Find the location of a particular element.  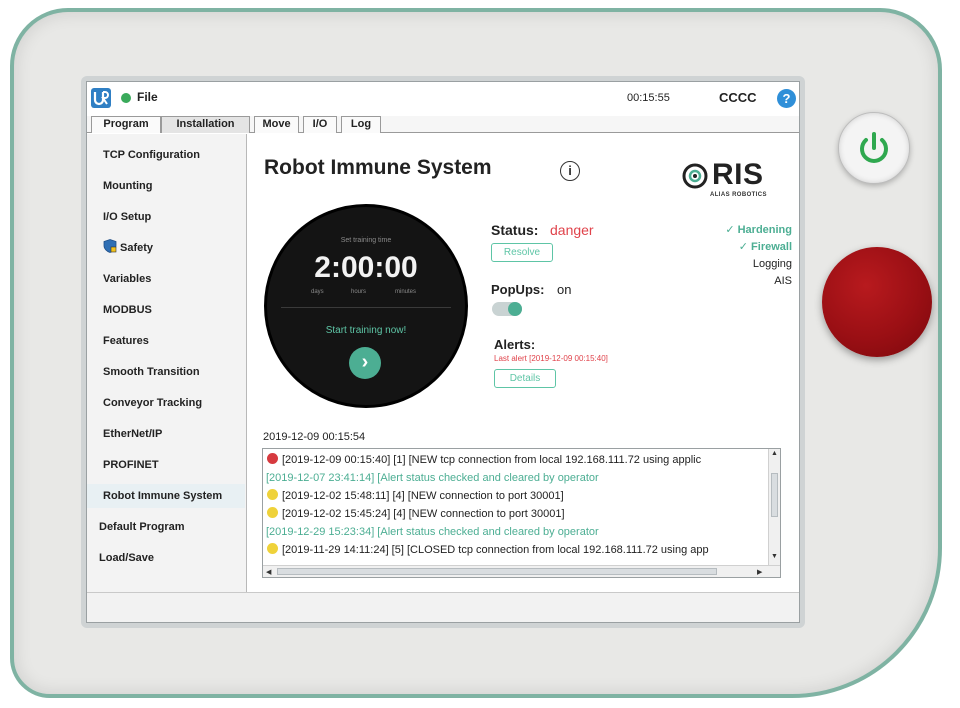

tab-program: Program is located at coordinates (126, 124).